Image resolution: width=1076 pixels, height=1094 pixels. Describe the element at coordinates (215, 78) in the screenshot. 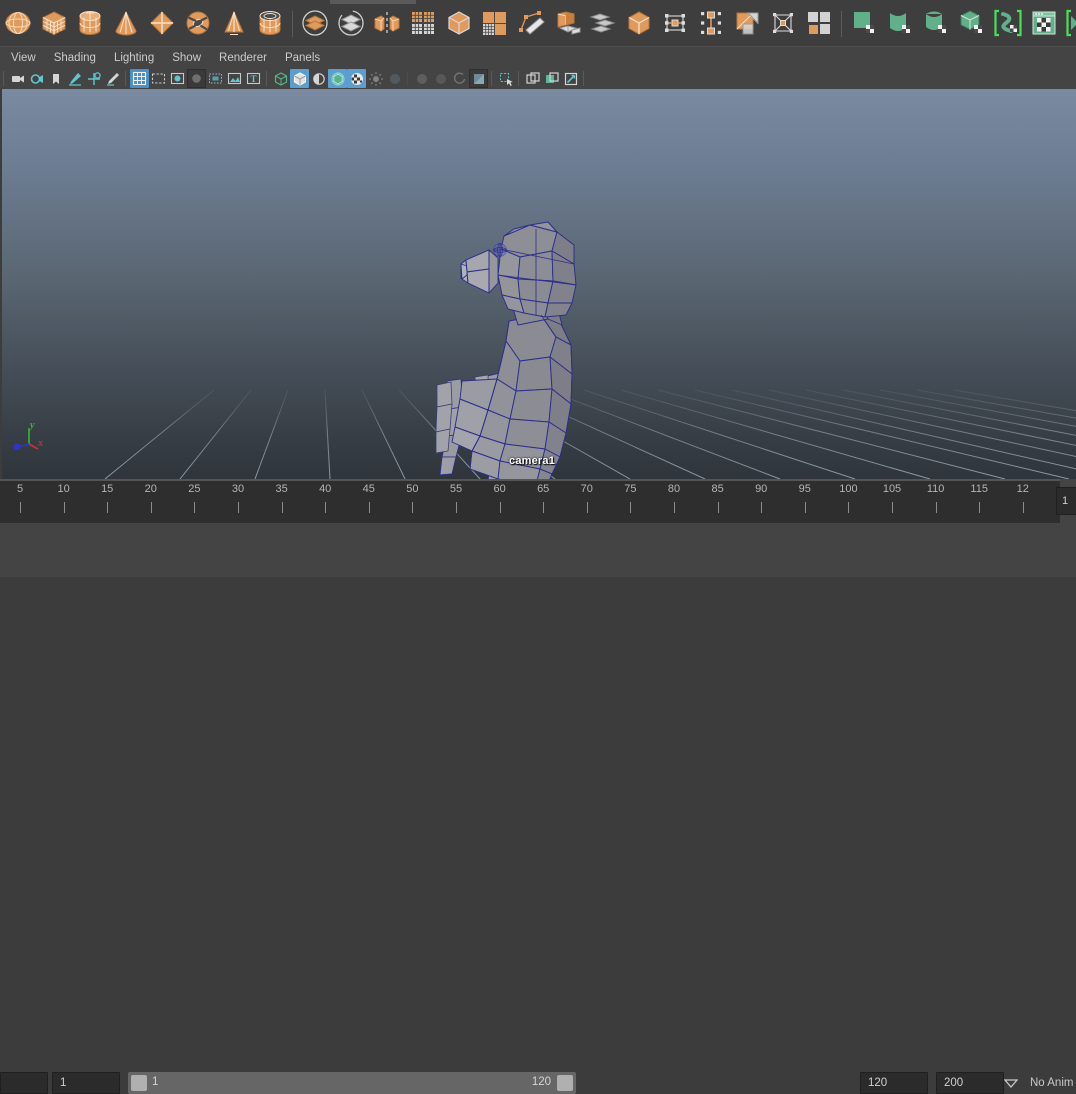

I see `shaded-wireframe-icon` at that location.